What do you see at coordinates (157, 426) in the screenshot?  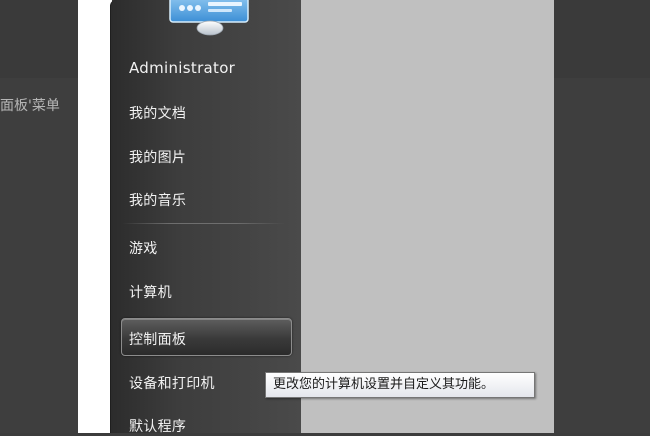 I see `start-menu-item-default-programs: 默认程序` at bounding box center [157, 426].